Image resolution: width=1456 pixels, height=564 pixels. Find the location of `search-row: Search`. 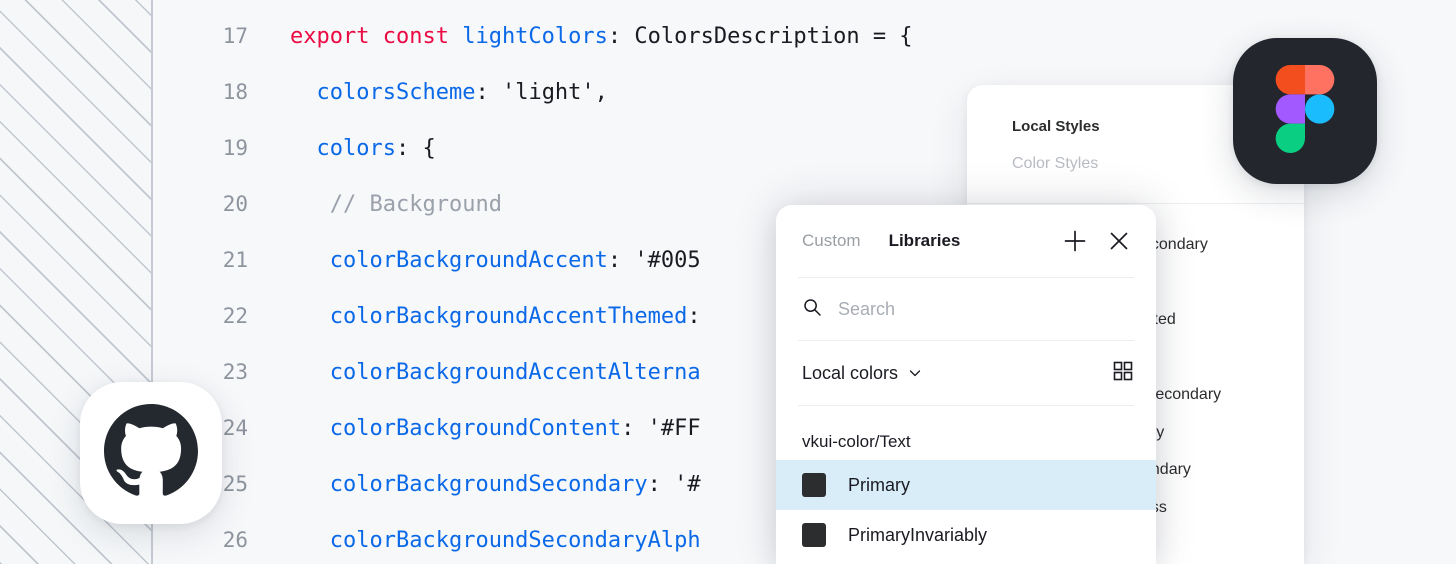

search-row: Search is located at coordinates (966, 309).